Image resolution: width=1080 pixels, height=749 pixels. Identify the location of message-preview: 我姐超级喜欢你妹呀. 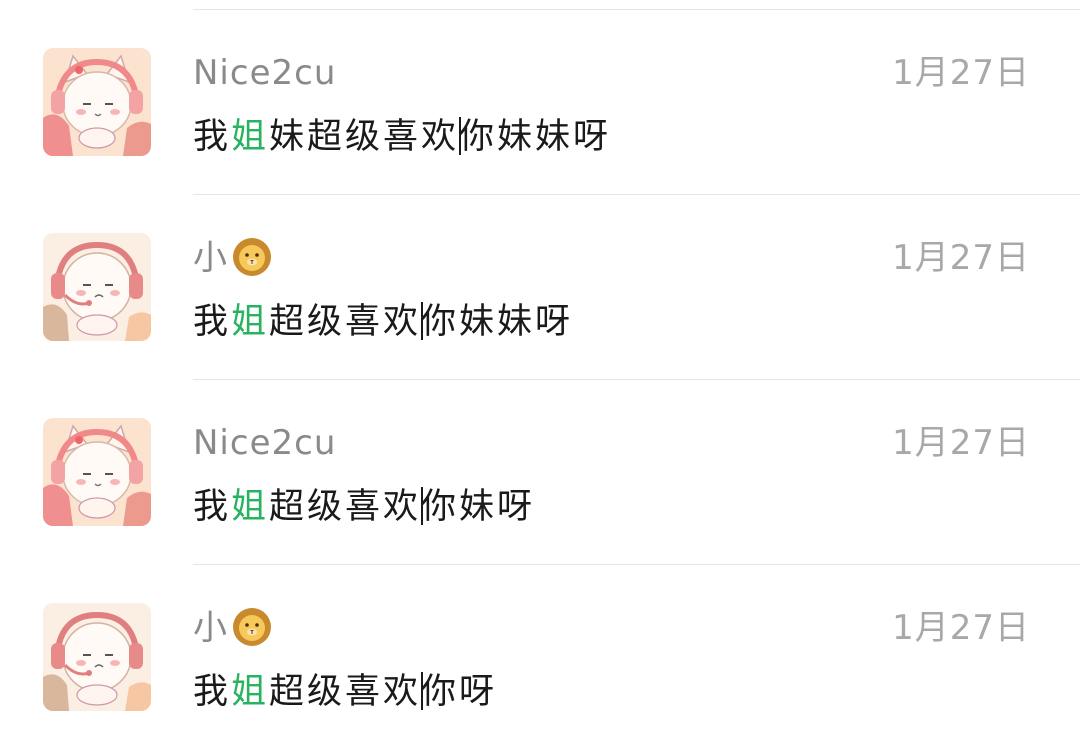
(364, 507).